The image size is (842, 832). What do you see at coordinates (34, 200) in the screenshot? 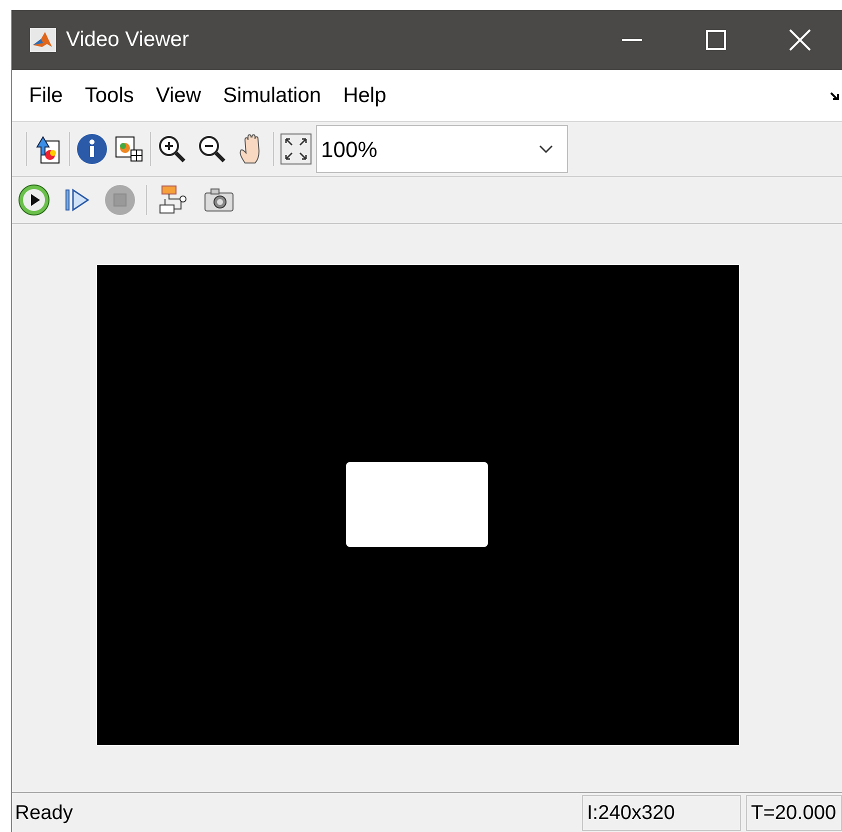
I see `play-icon` at bounding box center [34, 200].